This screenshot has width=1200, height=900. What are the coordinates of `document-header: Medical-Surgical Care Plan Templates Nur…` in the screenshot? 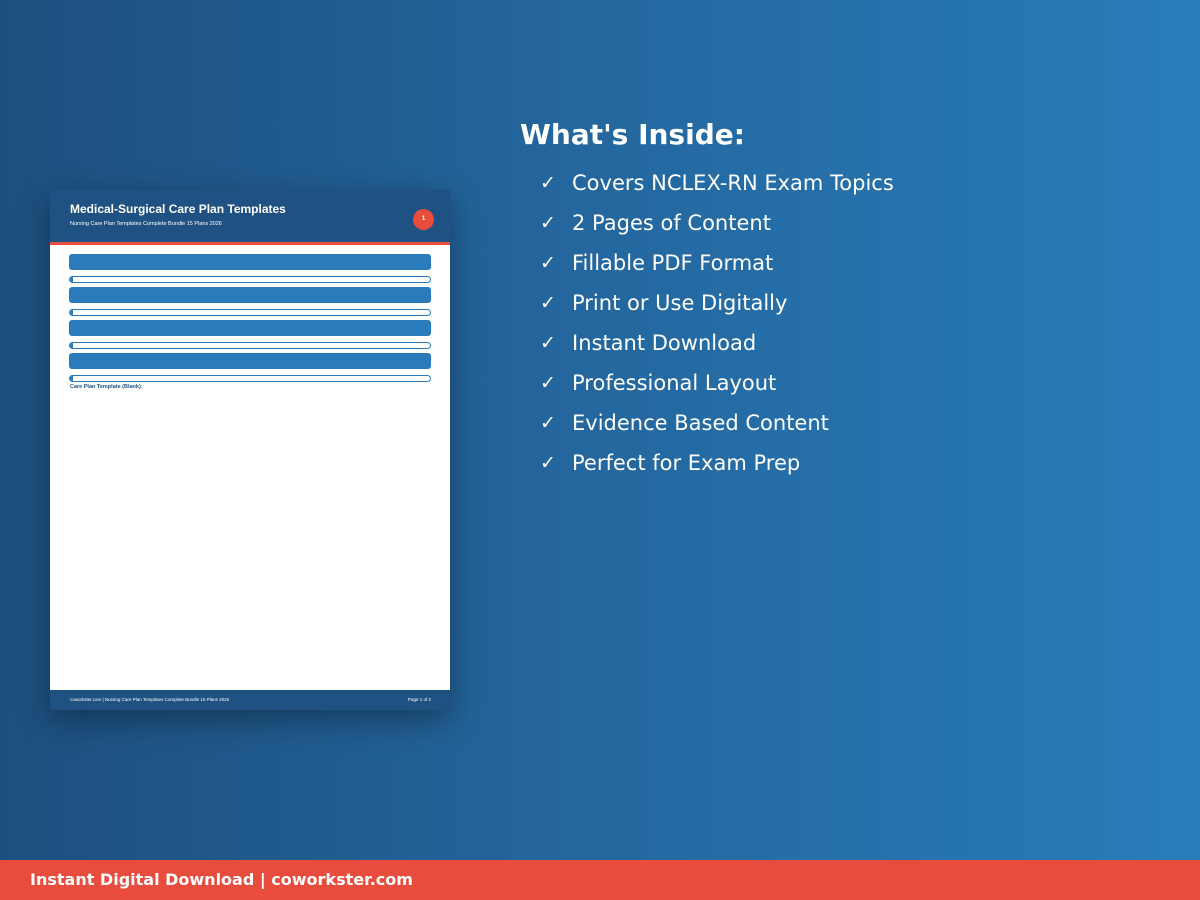 It's located at (250, 217).